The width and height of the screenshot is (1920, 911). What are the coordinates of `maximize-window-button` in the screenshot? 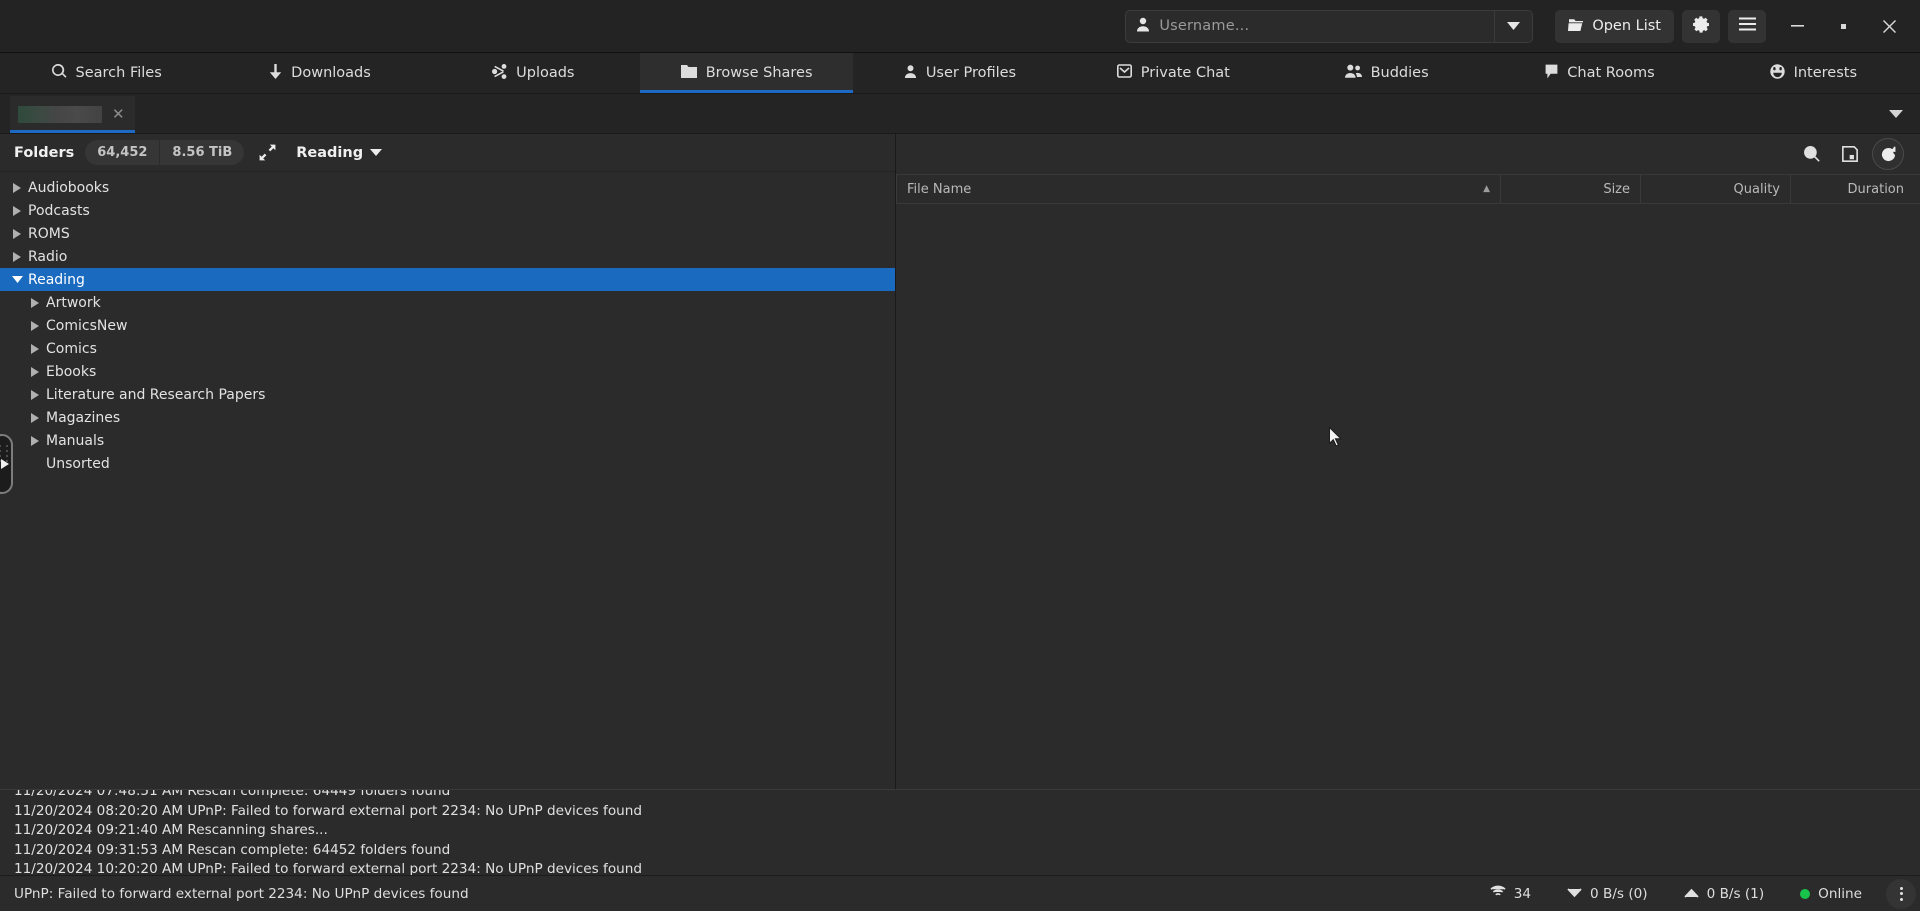 It's located at (1843, 26).